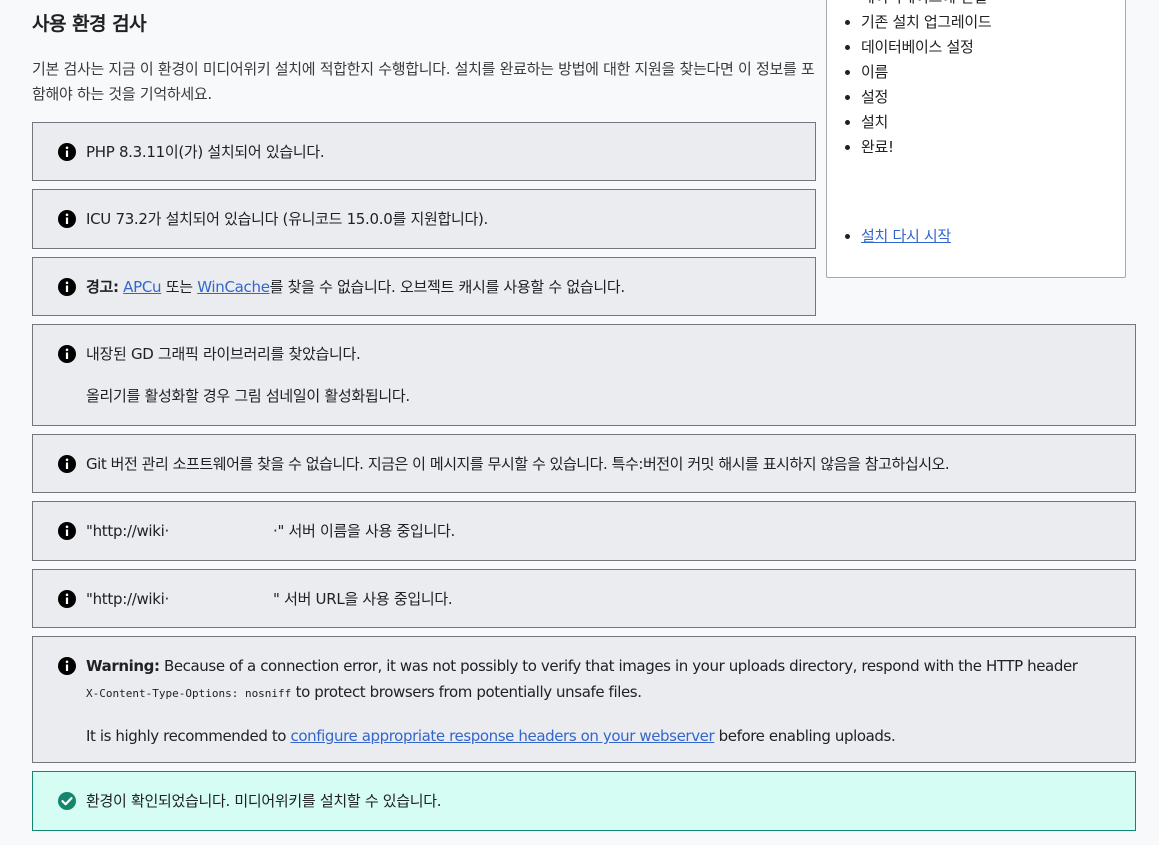 This screenshot has height=845, width=1159. What do you see at coordinates (424, 151) in the screenshot?
I see `message-php: PHP 8.3.11이(가) 설치되어 있습니다.` at bounding box center [424, 151].